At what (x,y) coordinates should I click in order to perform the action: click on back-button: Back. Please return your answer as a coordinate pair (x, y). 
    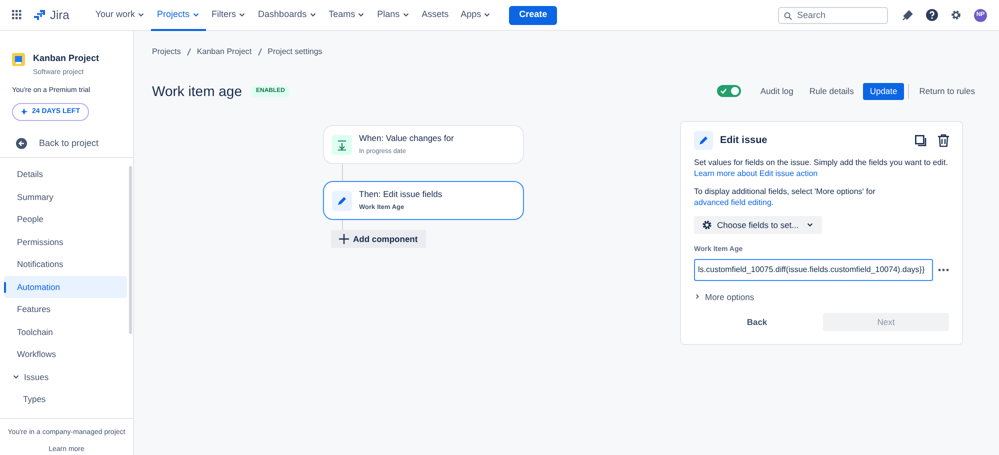
    Looking at the image, I should click on (757, 322).